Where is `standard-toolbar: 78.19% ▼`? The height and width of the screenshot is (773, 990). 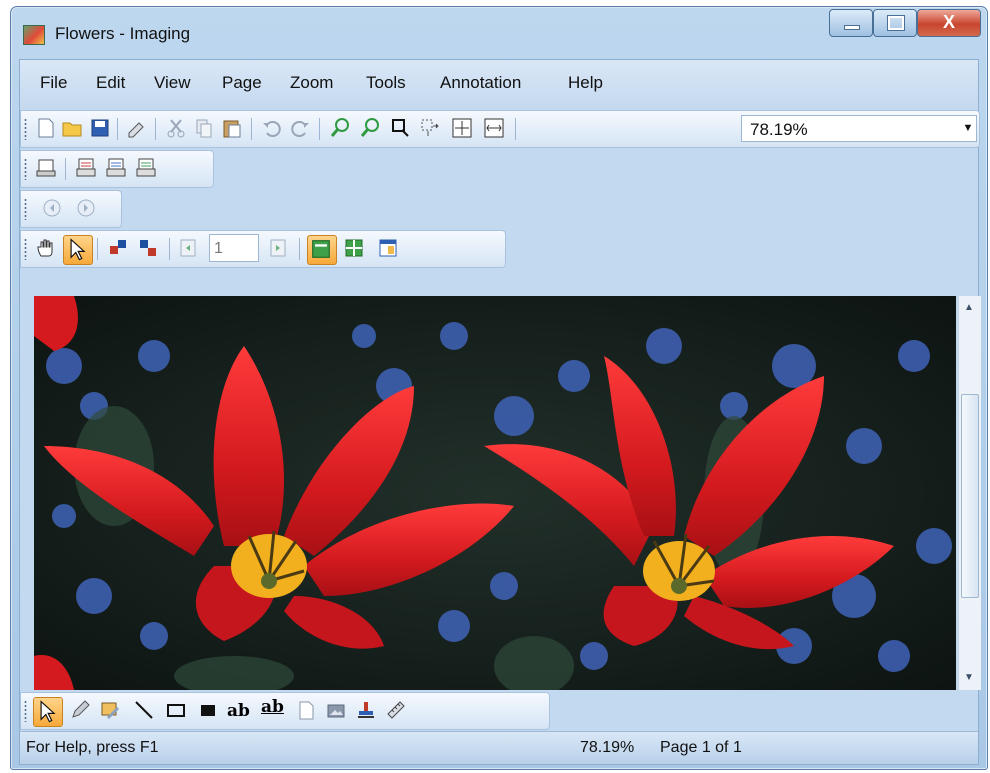
standard-toolbar: 78.19% ▼ is located at coordinates (500, 129).